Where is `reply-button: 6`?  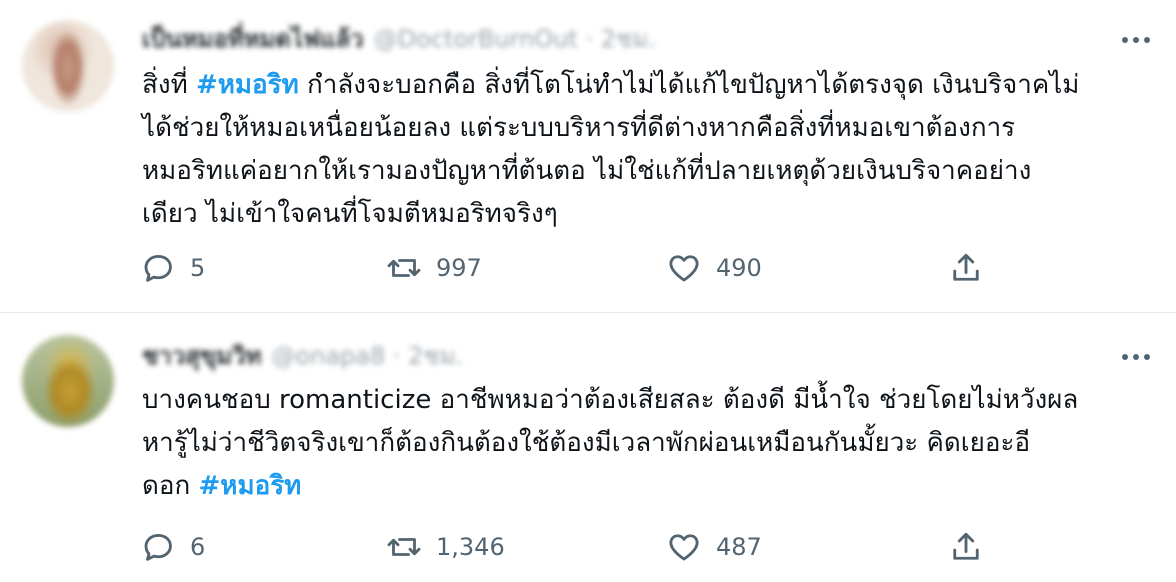
reply-button: 6 is located at coordinates (172, 547).